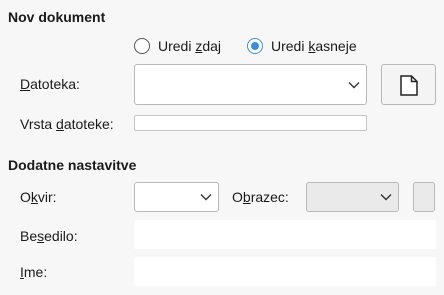  I want to click on name-label: Ime:, so click(34, 272).